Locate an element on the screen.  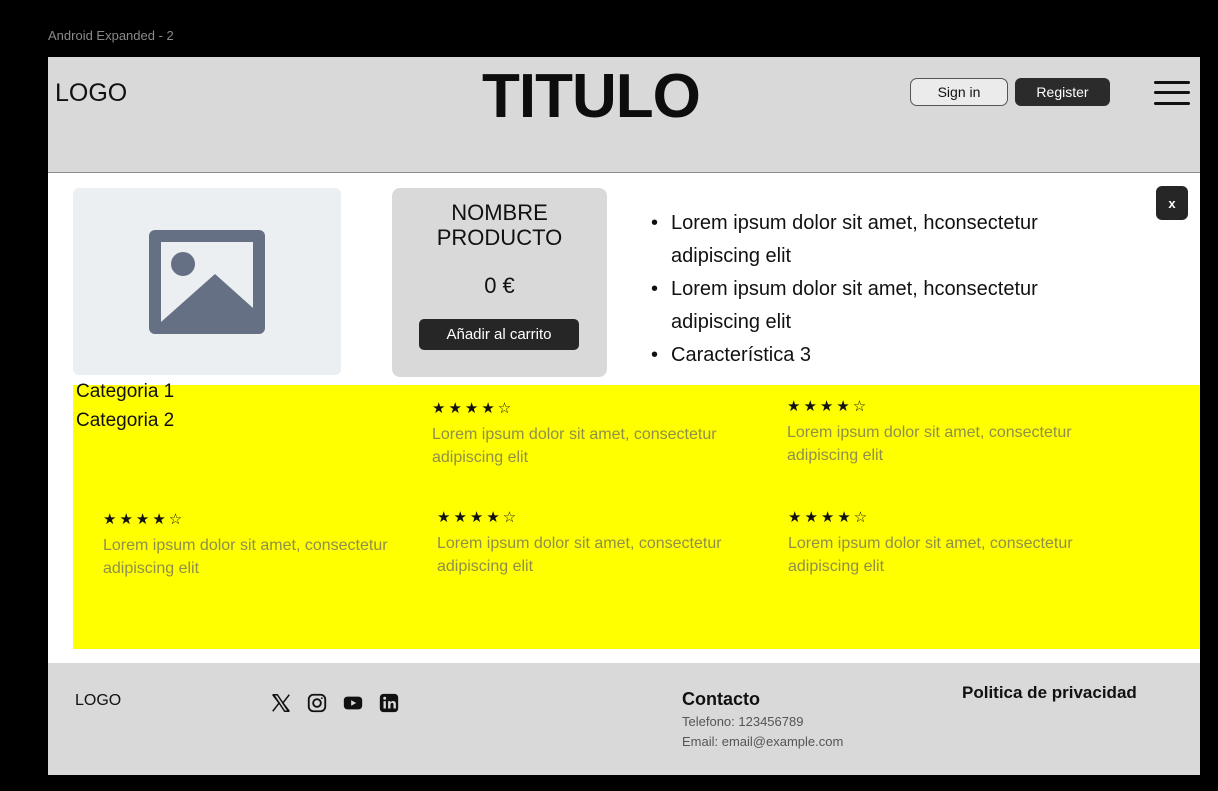
add-to-cart-button: Añadir al carrito is located at coordinates (499, 334).